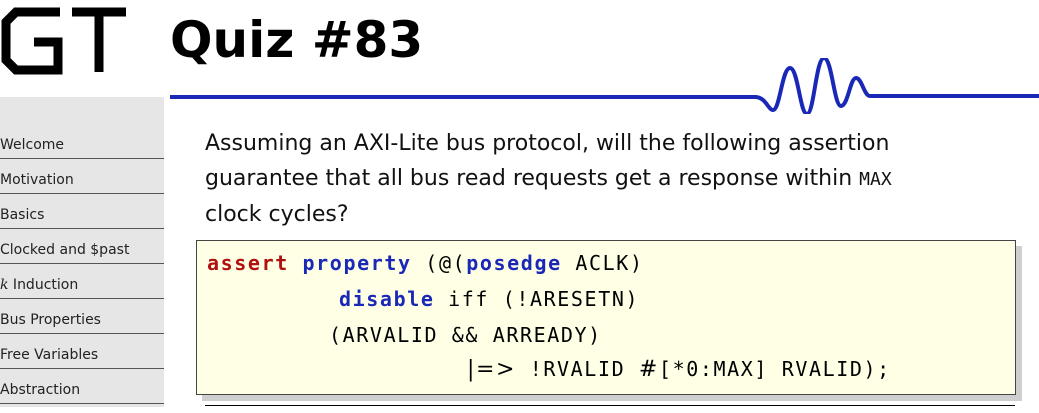 The height and width of the screenshot is (413, 1039). What do you see at coordinates (49, 355) in the screenshot?
I see `sidebar-item-label: Free Variables` at bounding box center [49, 355].